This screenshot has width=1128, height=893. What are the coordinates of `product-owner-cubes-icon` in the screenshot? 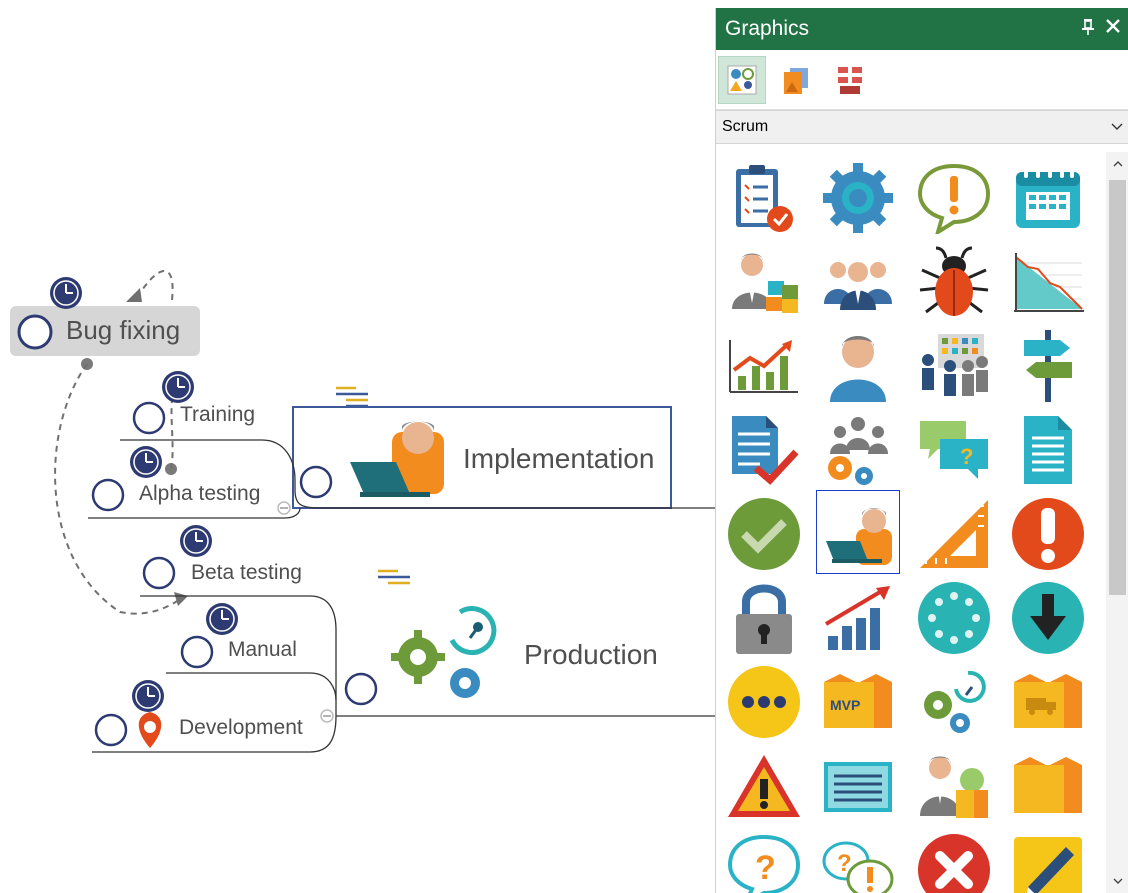 It's located at (764, 282).